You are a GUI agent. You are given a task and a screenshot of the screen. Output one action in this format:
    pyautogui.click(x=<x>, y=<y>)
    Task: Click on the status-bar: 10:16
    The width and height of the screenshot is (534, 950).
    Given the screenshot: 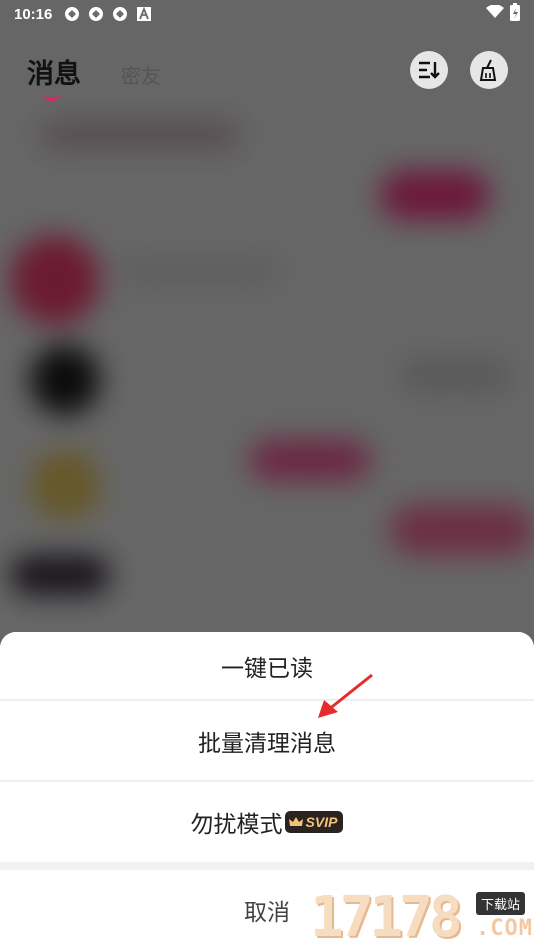 What is the action you would take?
    pyautogui.click(x=267, y=14)
    